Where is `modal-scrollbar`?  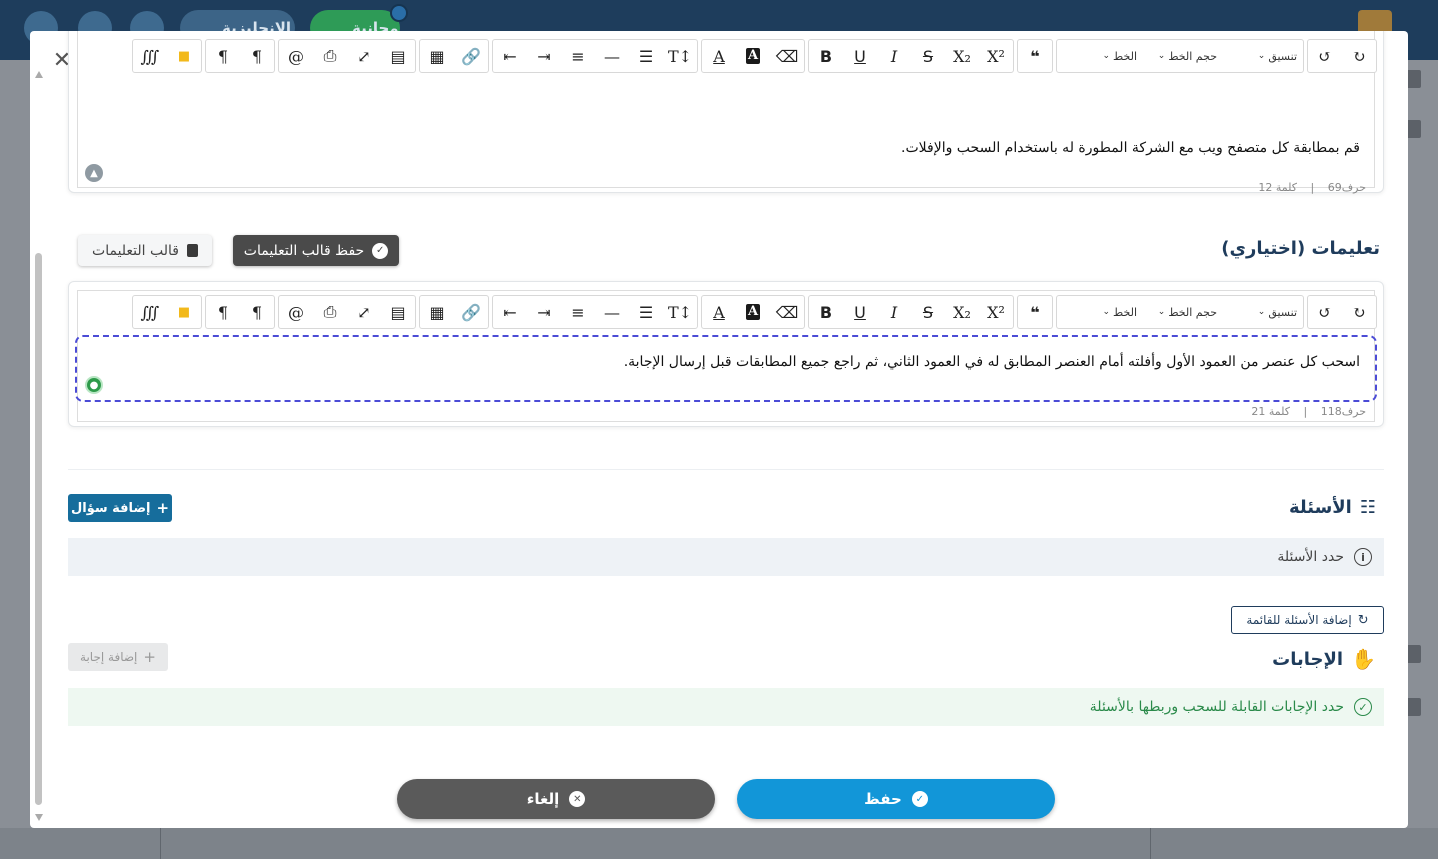
modal-scrollbar is located at coordinates (39, 446).